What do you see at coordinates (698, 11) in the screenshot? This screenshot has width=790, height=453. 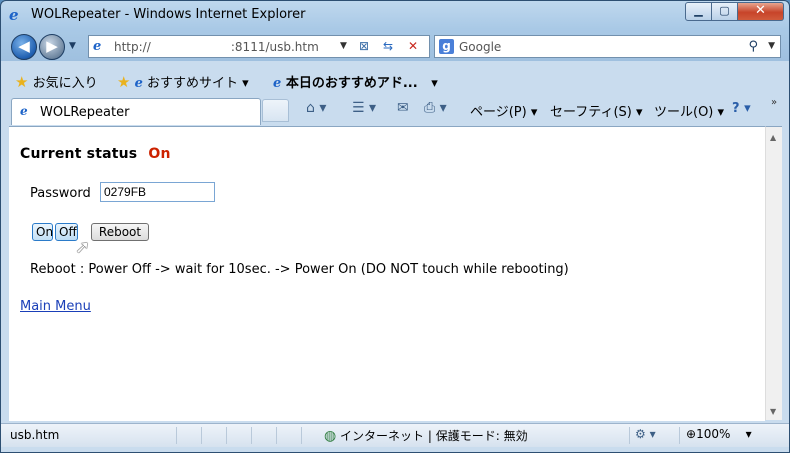 I see `minimize-button: ▁` at bounding box center [698, 11].